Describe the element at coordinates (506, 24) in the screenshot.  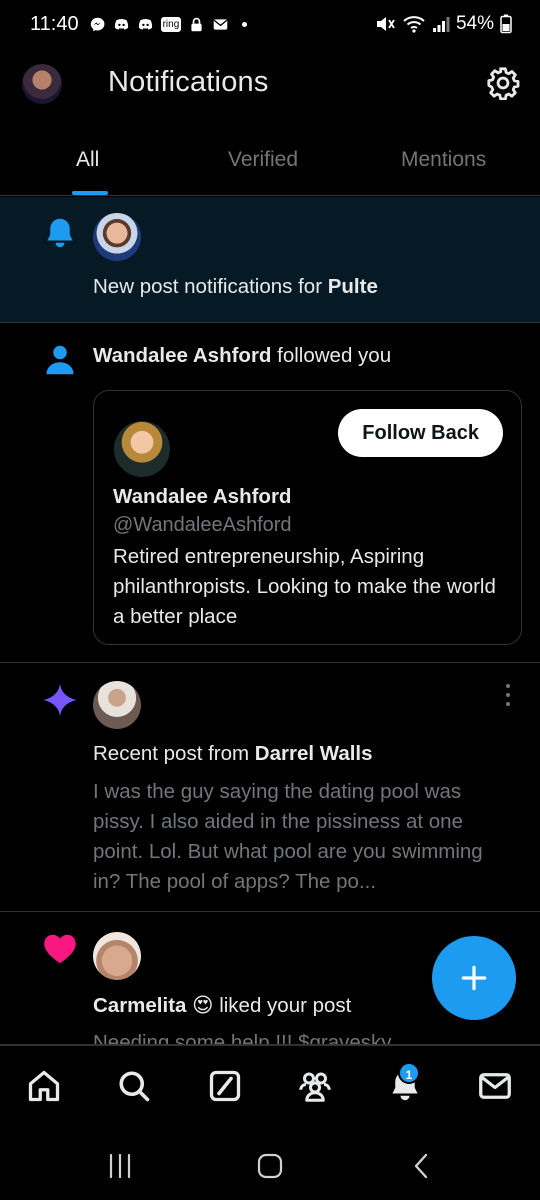
I see `battery-icon` at that location.